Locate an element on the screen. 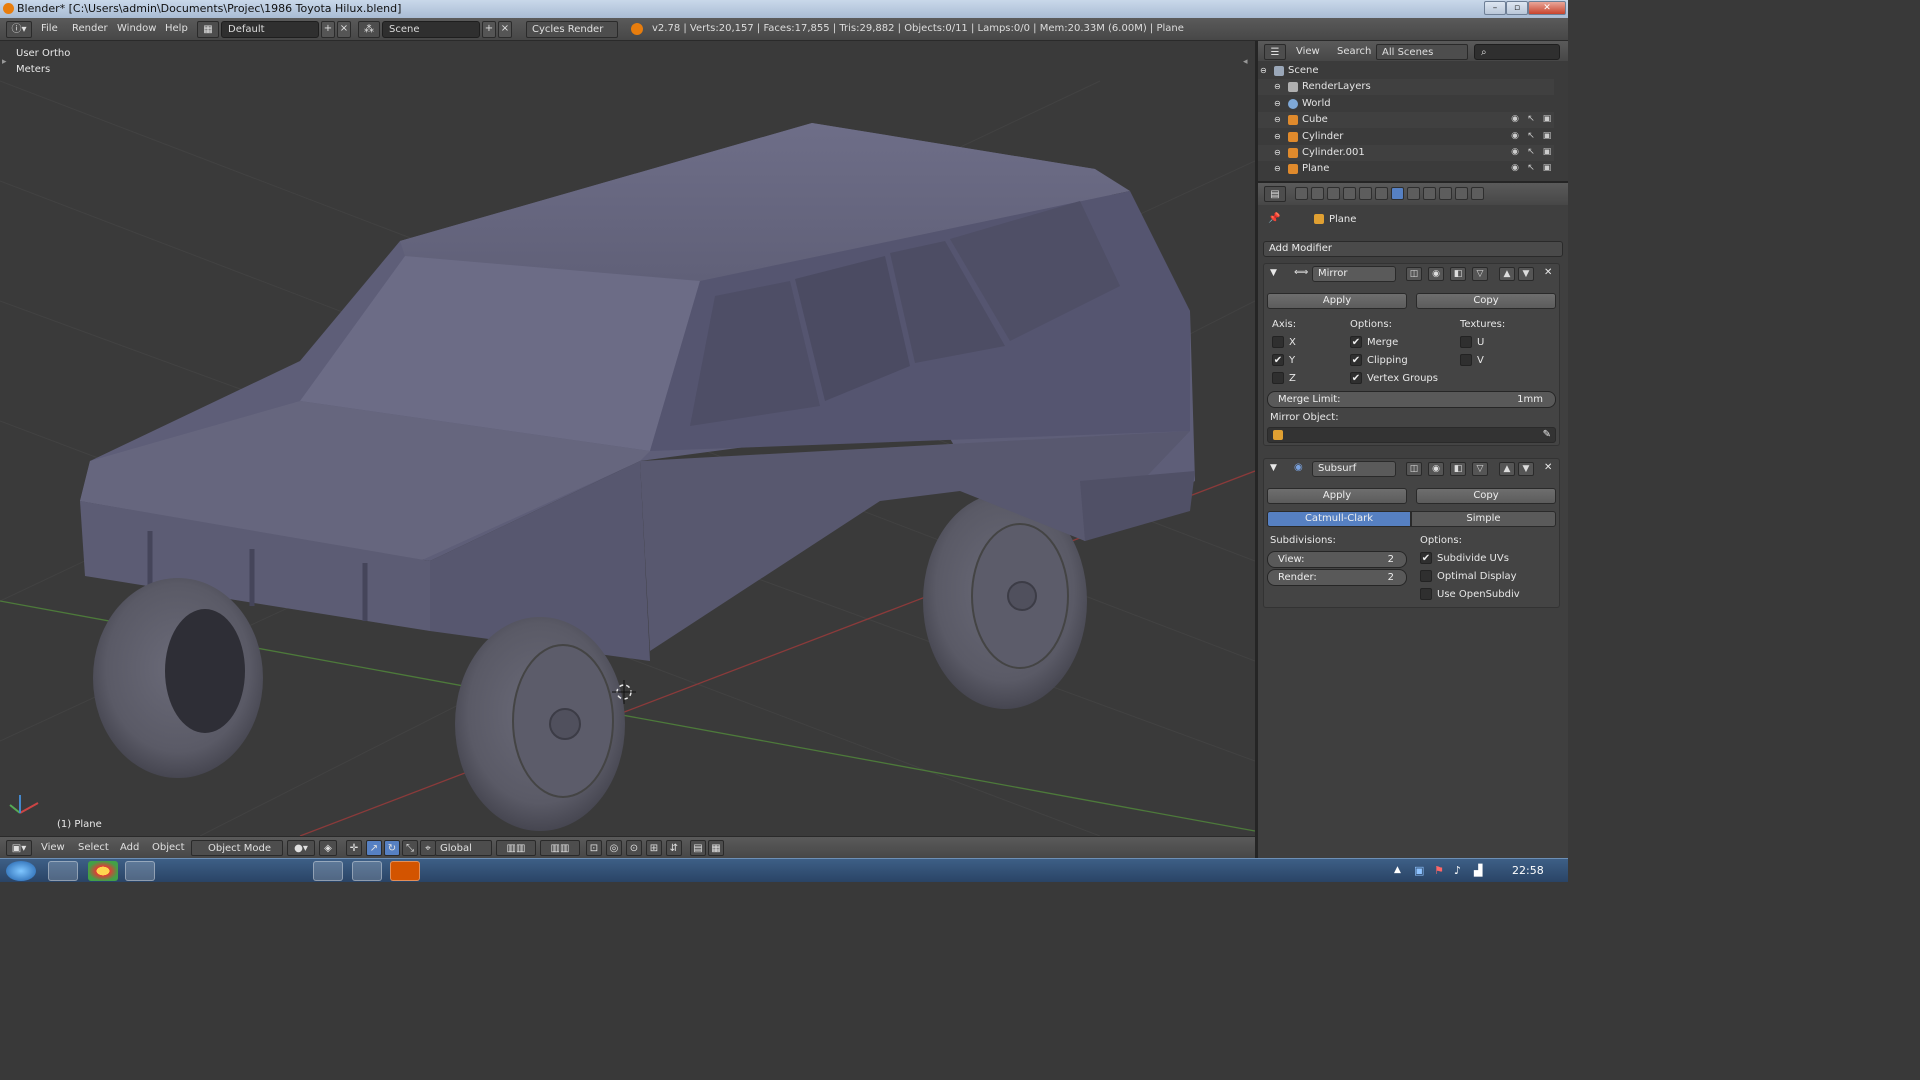 The width and height of the screenshot is (1920, 1080). outliner-menu-search: Search is located at coordinates (1354, 52).